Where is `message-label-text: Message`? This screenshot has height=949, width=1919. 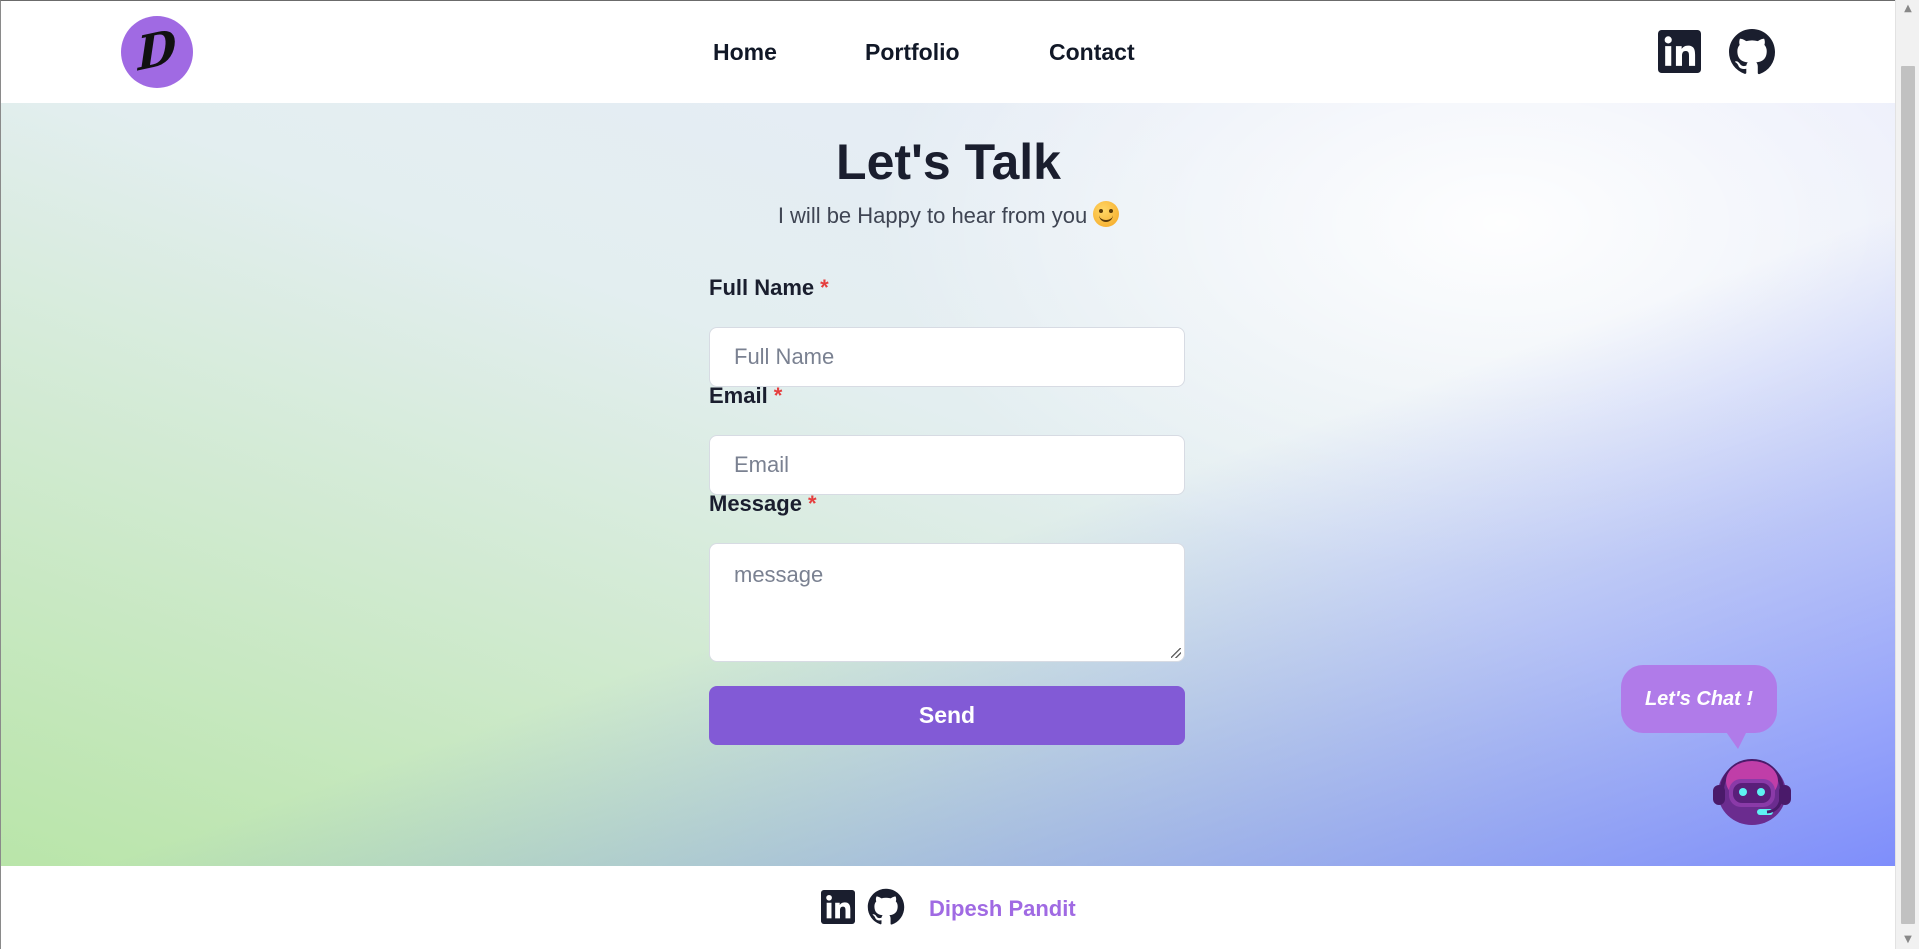 message-label-text: Message is located at coordinates (755, 503).